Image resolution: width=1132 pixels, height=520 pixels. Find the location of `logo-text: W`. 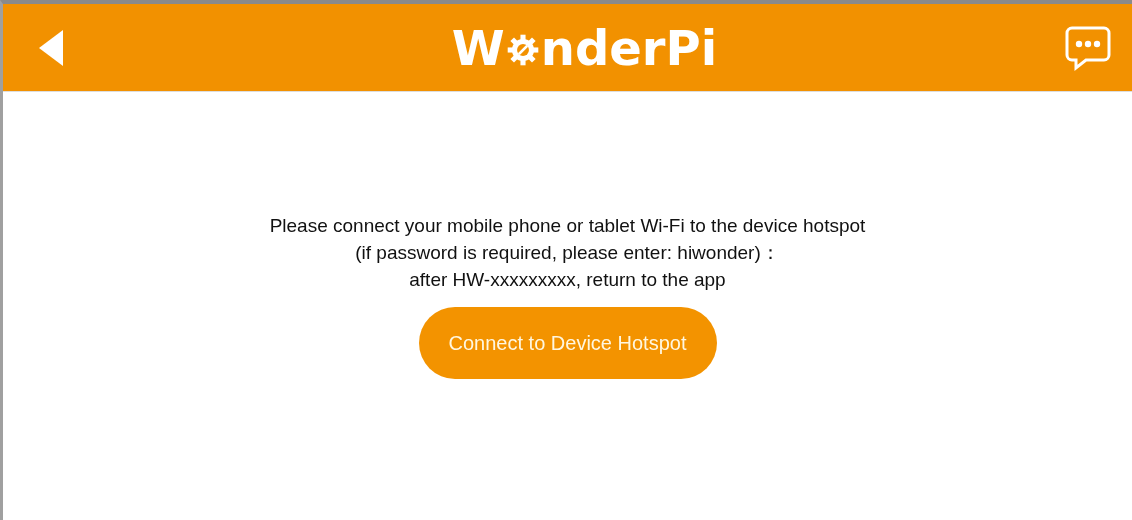

logo-text: W is located at coordinates (478, 47).